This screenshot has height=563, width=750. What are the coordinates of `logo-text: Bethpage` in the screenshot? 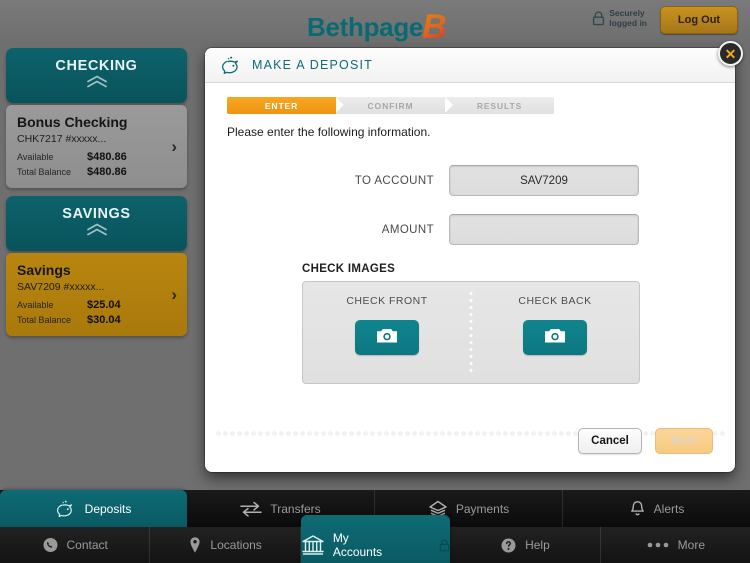 It's located at (365, 27).